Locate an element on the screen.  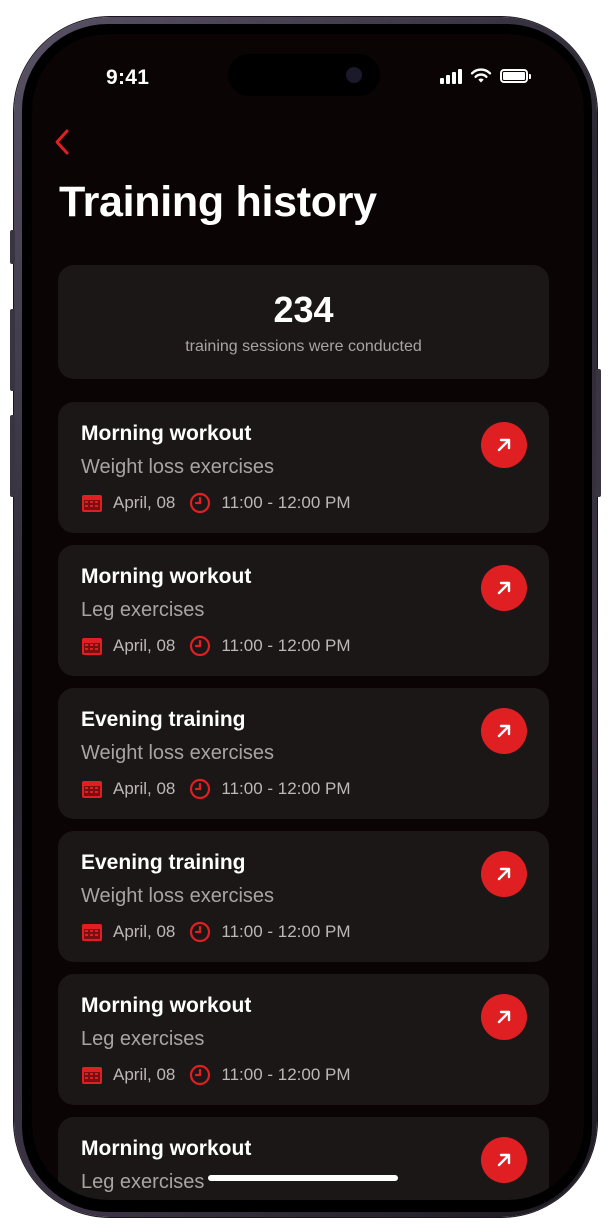
summary-card: 234 training sessions were conducted is located at coordinates (303, 322).